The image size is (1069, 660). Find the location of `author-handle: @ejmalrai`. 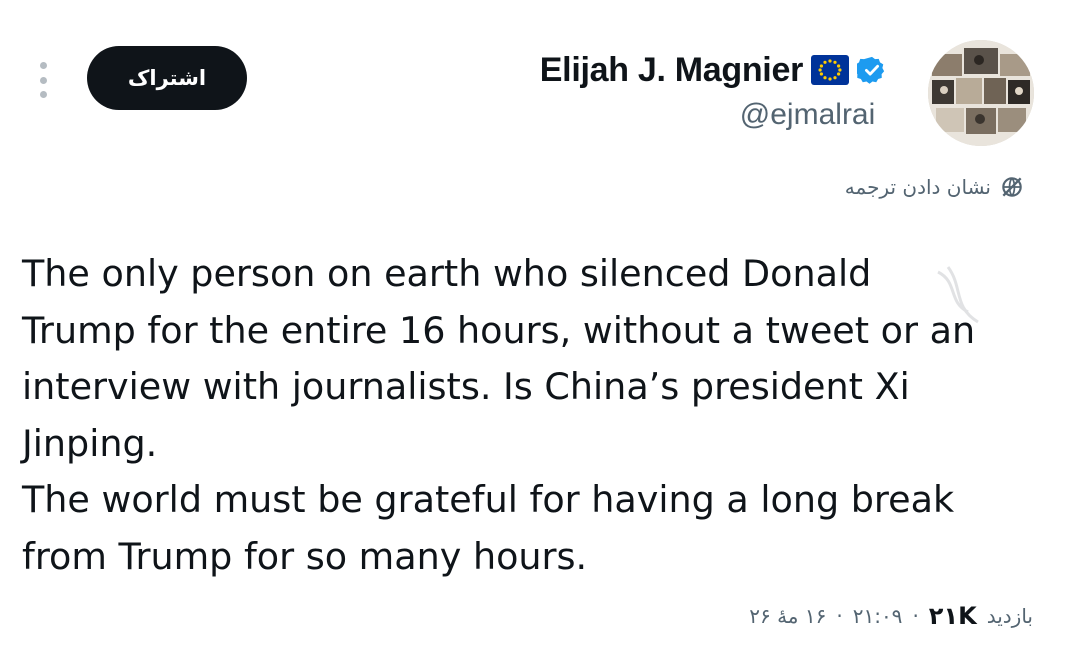

author-handle: @ejmalrai is located at coordinates (713, 115).